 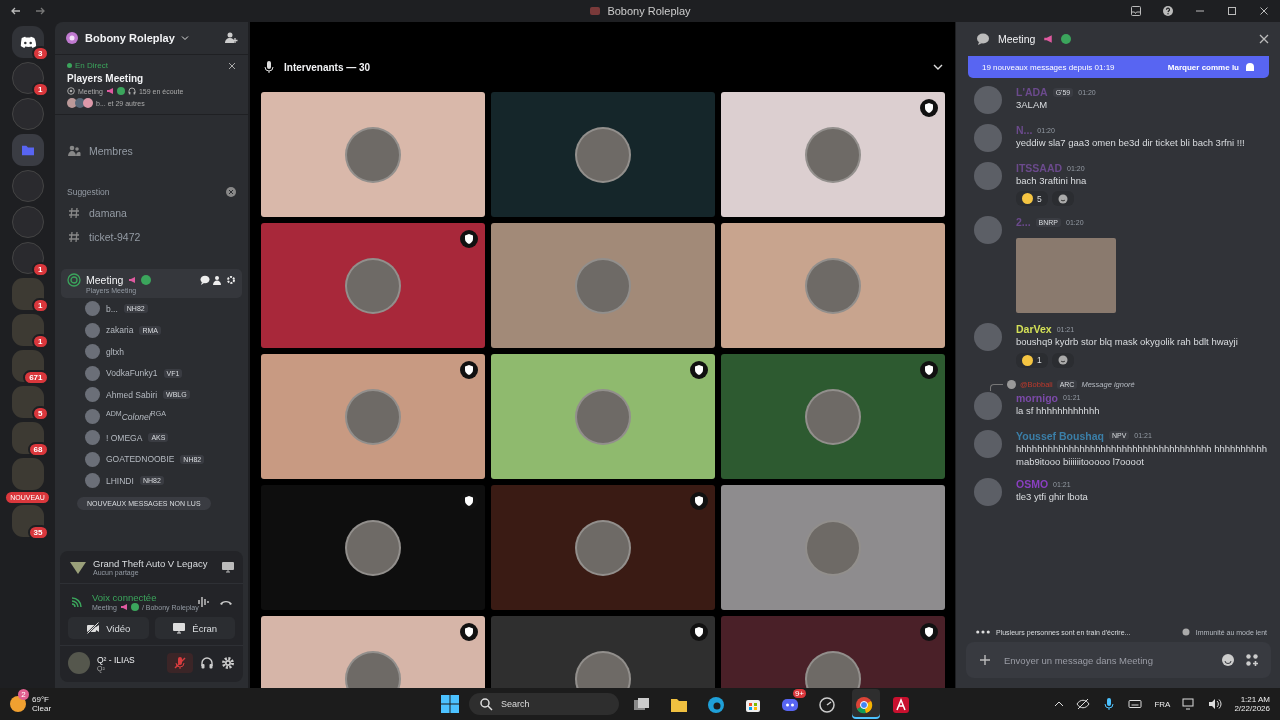 I want to click on member-name: GOATEDNOOBIE, so click(x=140, y=459).